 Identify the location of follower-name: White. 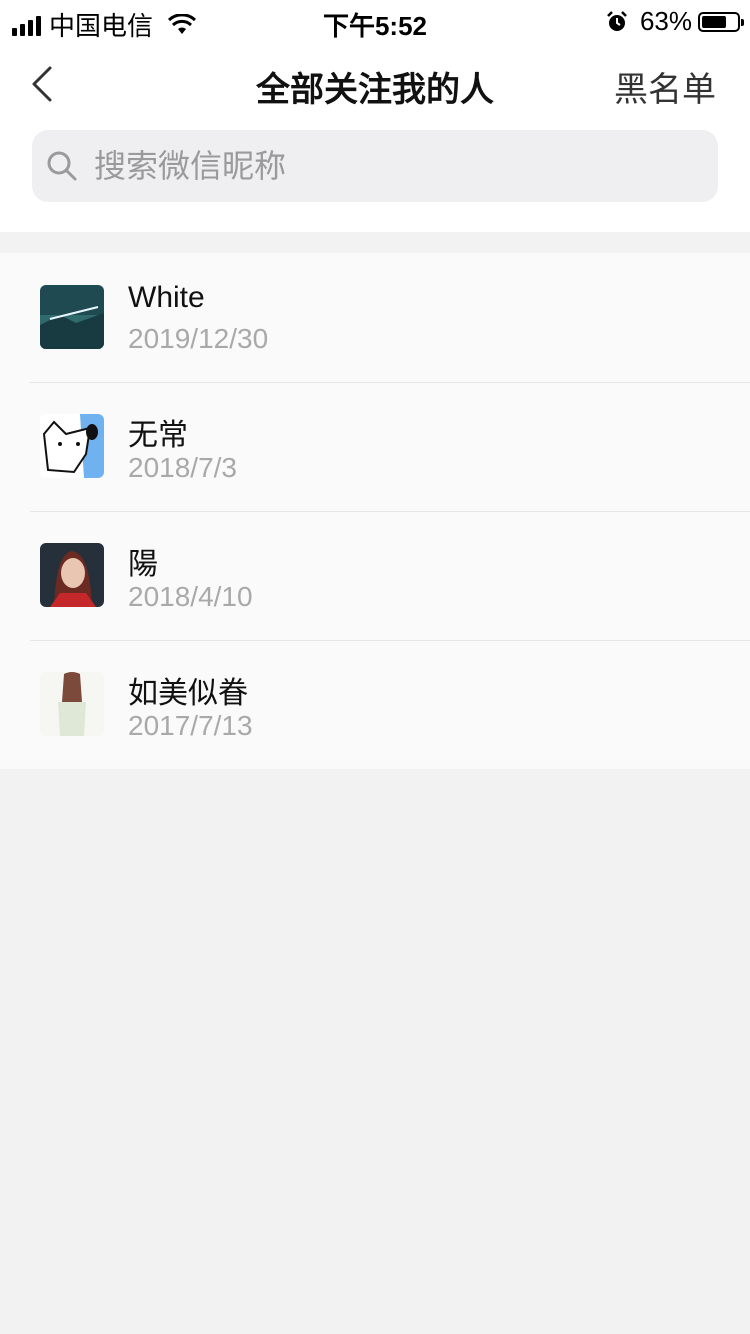
(166, 297).